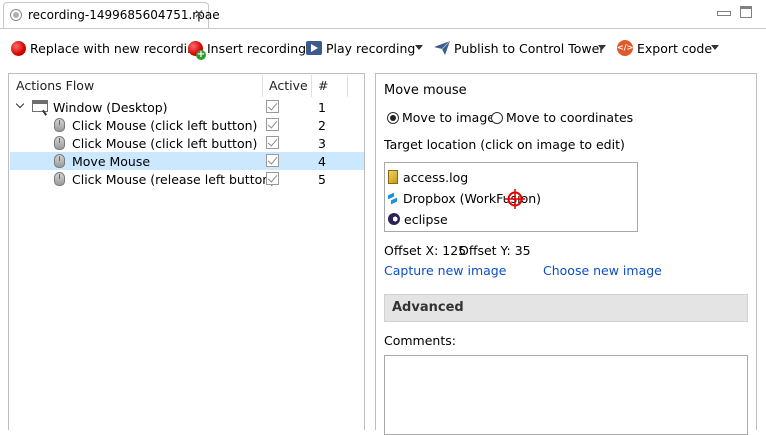  What do you see at coordinates (124, 15) in the screenshot?
I see `editor-tab-title: recording-1499685604751.rpae` at bounding box center [124, 15].